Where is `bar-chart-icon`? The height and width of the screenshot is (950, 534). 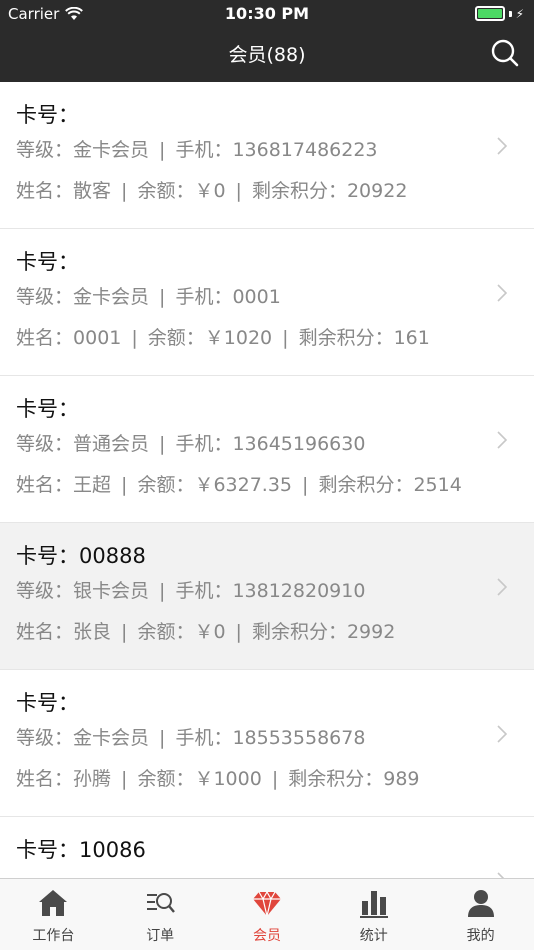 bar-chart-icon is located at coordinates (373, 904).